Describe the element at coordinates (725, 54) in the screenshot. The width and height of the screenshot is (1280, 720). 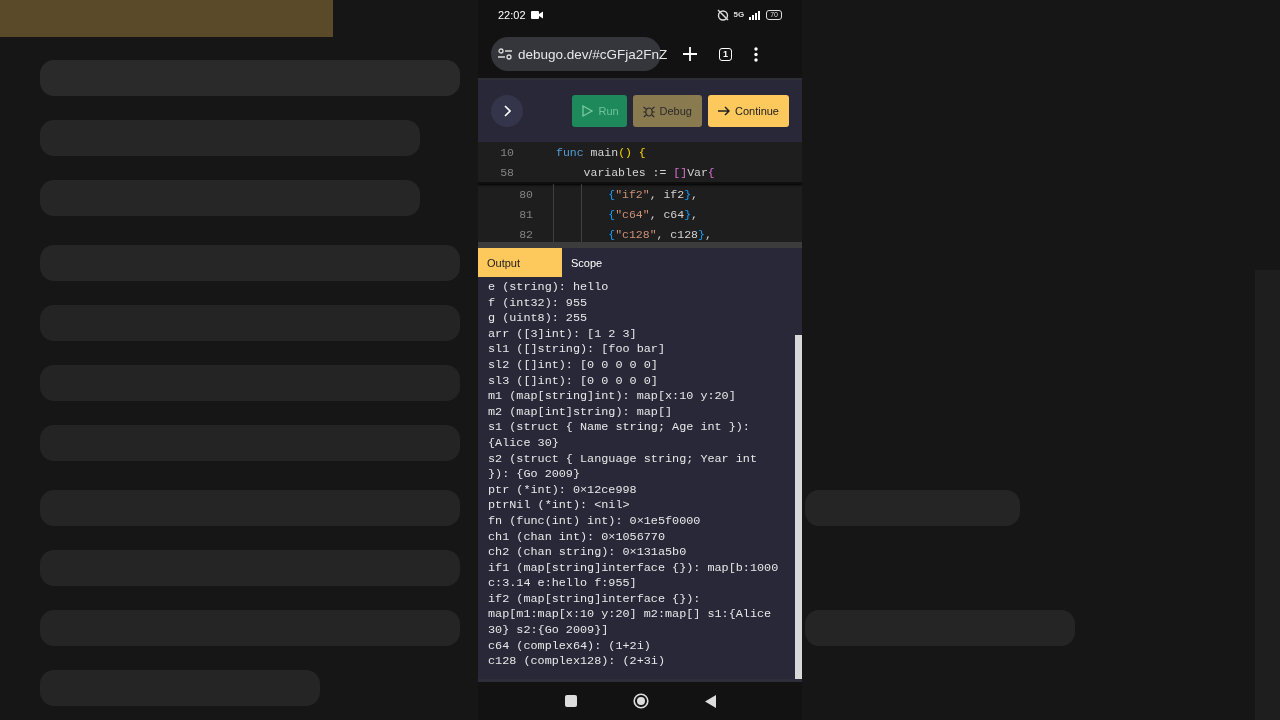
I see `tab-count-button: 1` at that location.